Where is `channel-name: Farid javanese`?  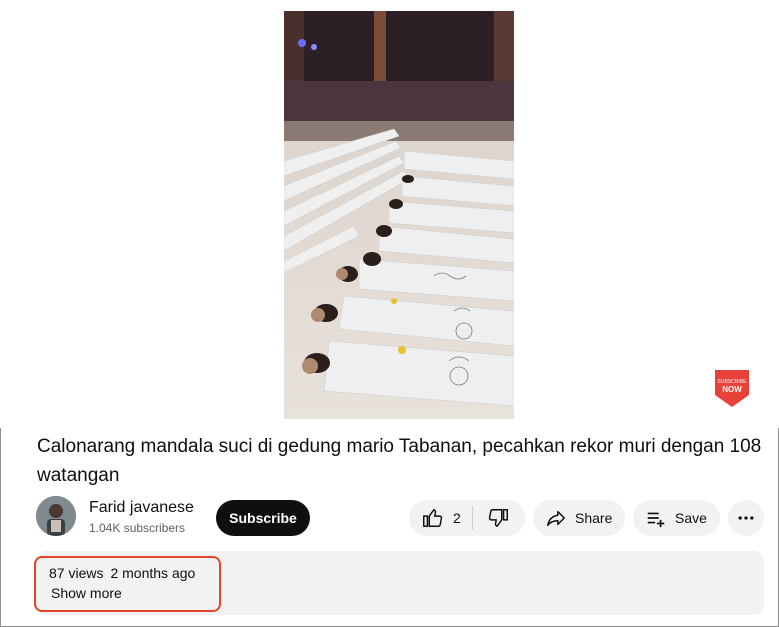 channel-name: Farid javanese is located at coordinates (141, 508).